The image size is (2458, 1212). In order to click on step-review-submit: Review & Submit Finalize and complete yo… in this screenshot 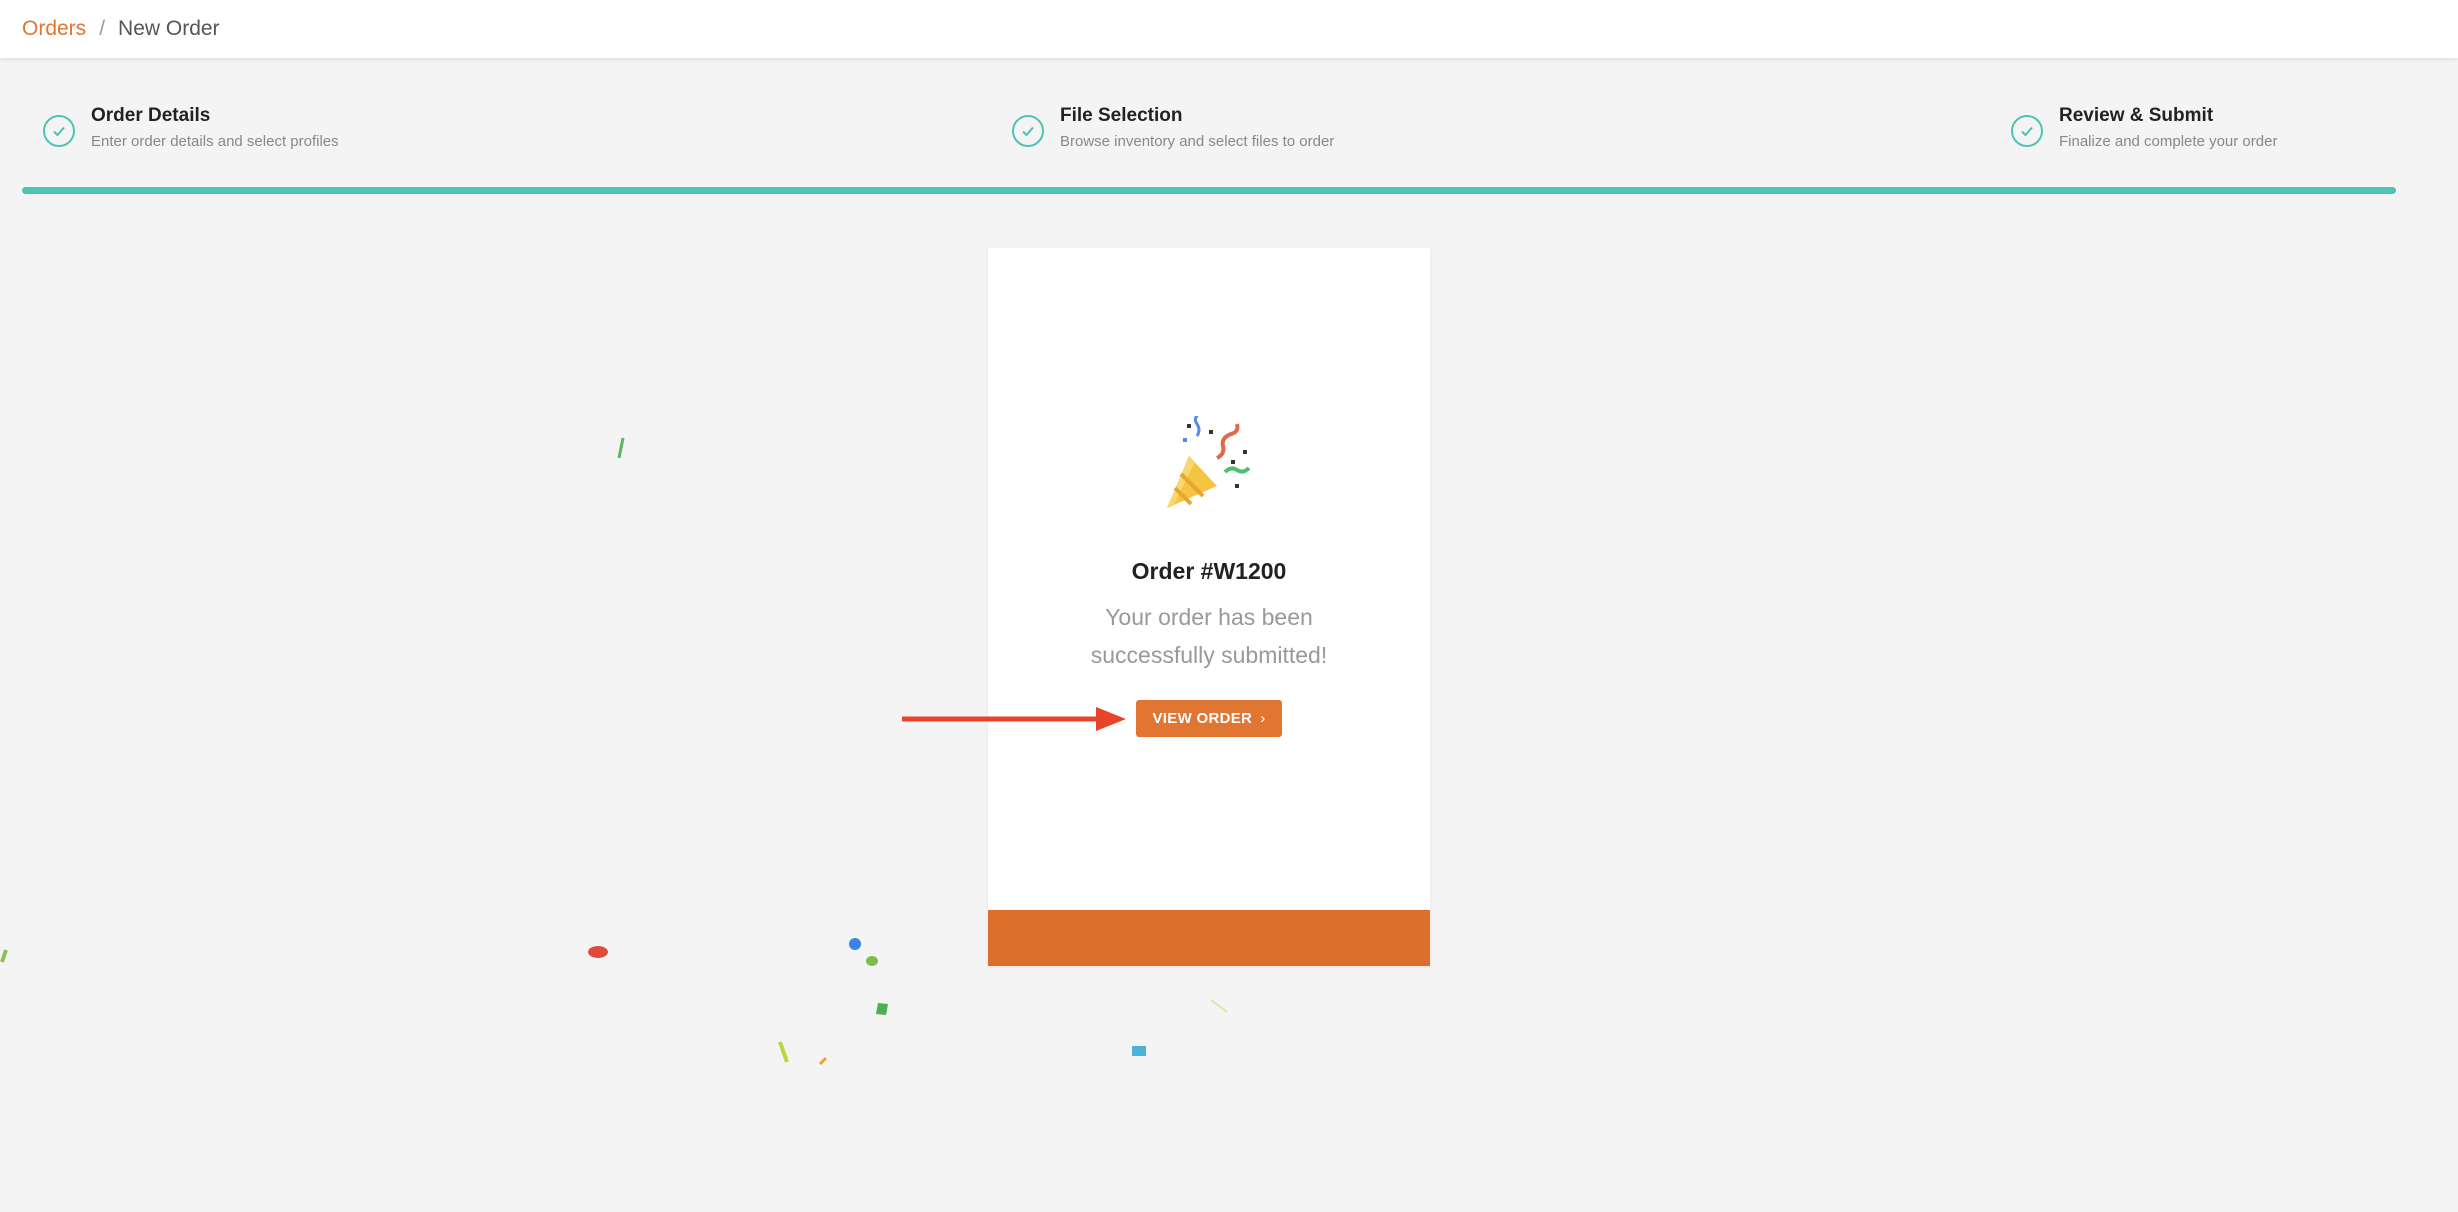, I will do `click(2144, 126)`.